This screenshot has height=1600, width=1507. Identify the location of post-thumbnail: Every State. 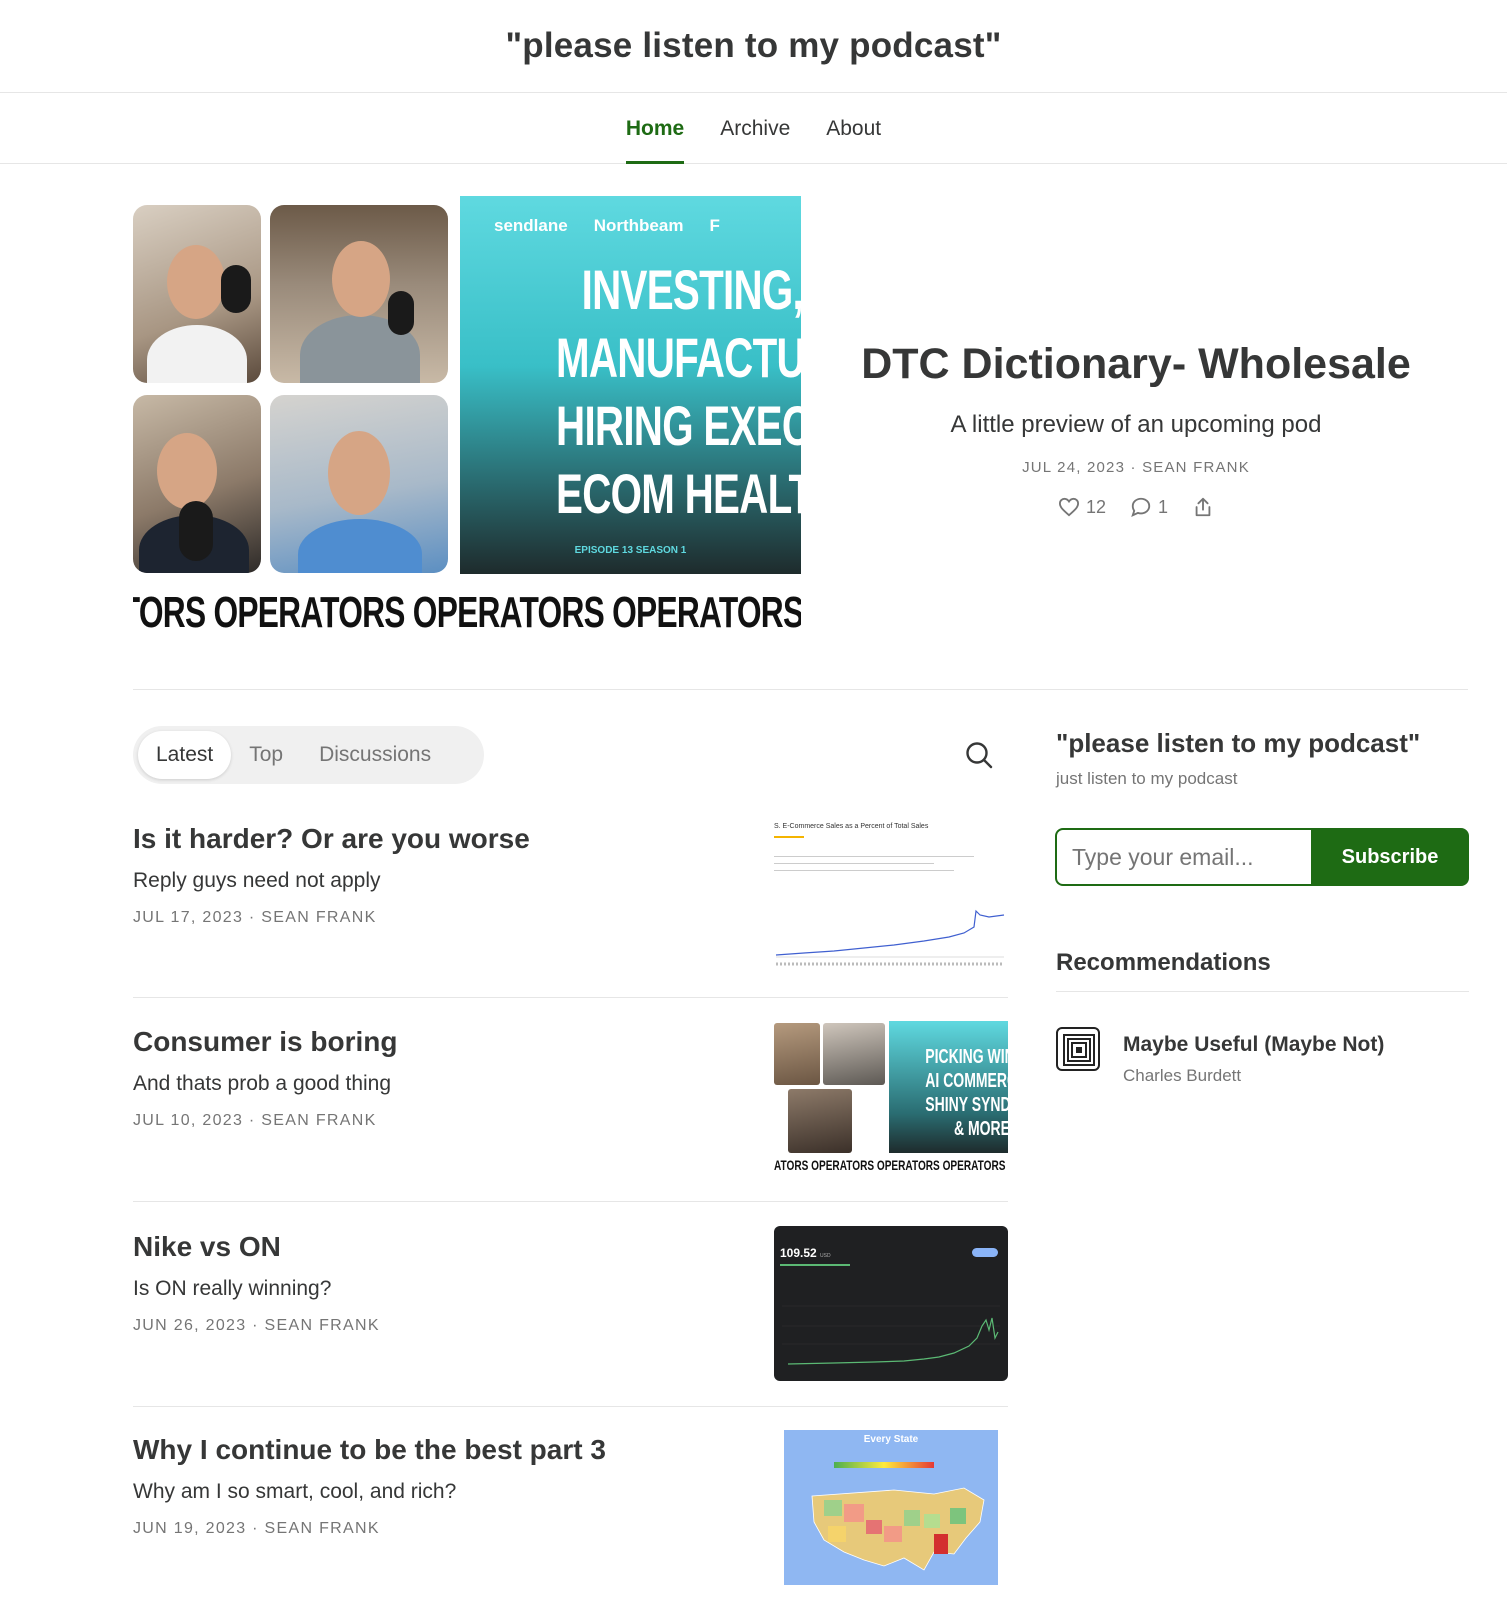
(891, 1507).